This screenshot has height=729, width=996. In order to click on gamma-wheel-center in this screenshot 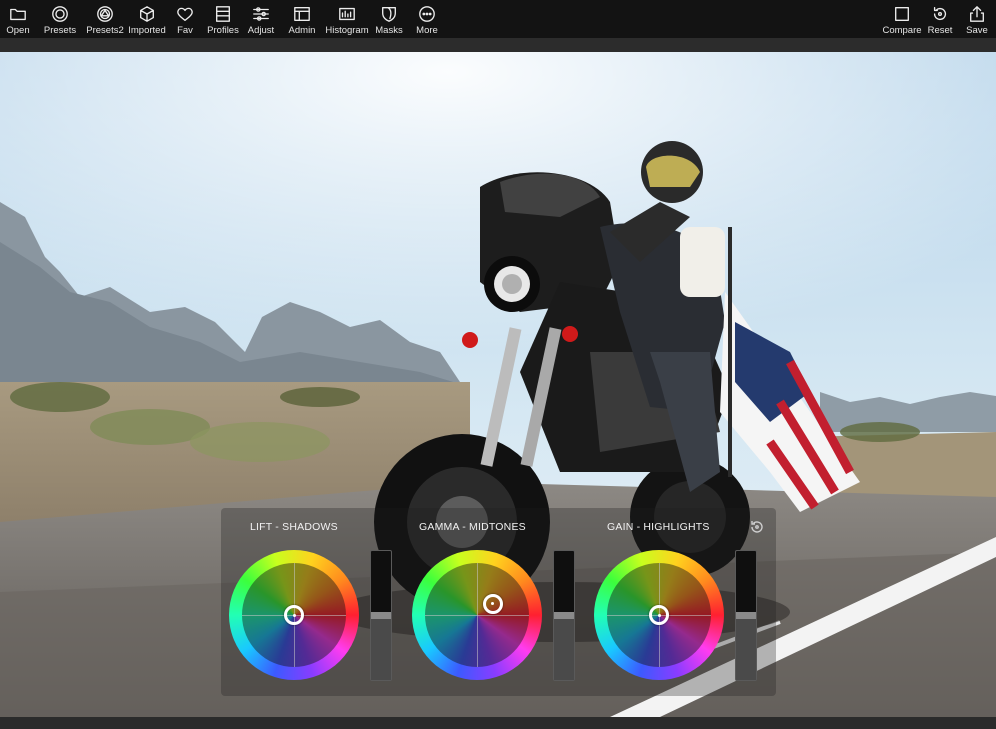, I will do `click(477, 615)`.